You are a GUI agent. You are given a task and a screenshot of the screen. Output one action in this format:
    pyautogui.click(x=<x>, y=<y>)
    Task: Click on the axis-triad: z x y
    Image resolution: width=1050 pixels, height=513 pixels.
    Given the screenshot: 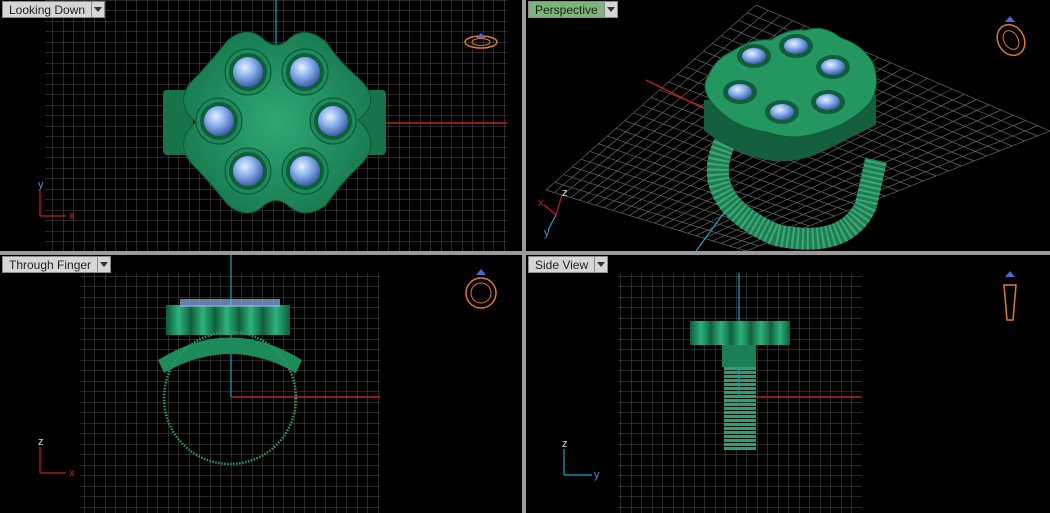 What is the action you would take?
    pyautogui.click(x=553, y=213)
    